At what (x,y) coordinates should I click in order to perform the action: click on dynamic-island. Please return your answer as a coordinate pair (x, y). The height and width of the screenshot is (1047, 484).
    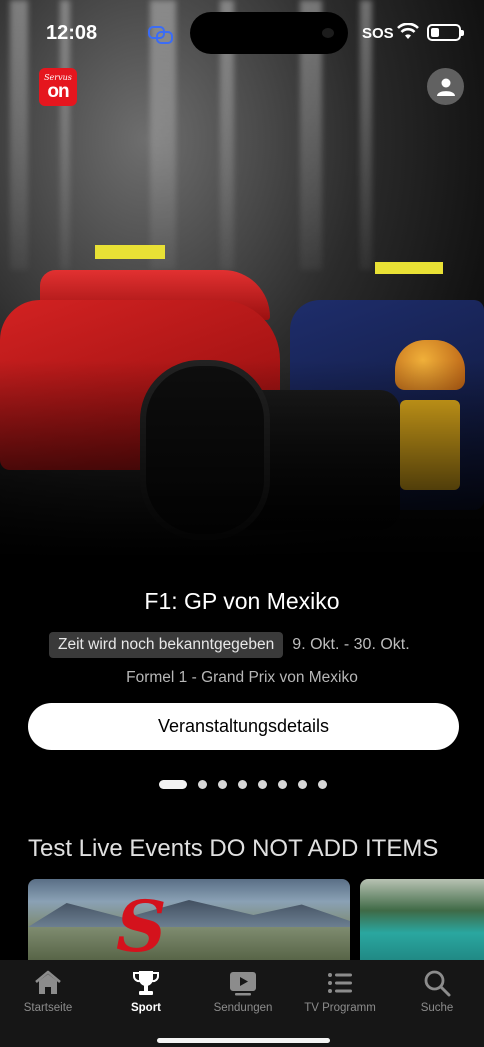
    Looking at the image, I should click on (269, 33).